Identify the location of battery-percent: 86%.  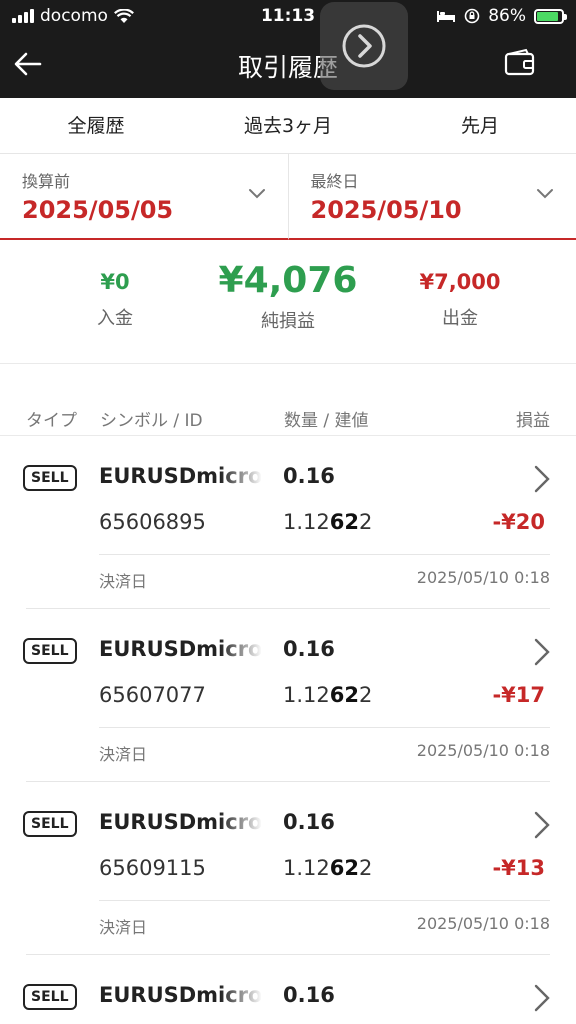
(507, 16).